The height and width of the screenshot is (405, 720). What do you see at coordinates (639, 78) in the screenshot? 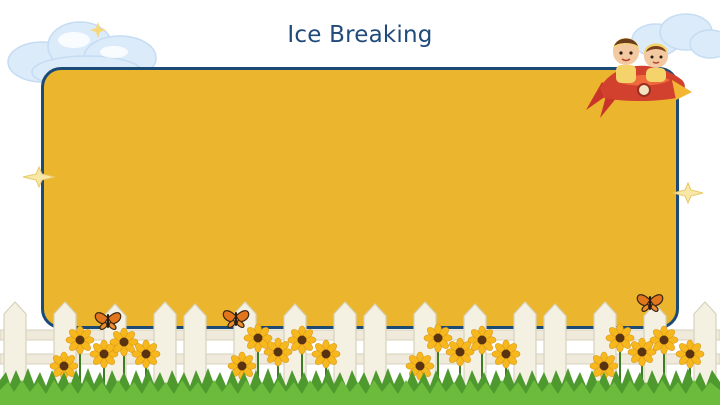
I see `kids-rocket` at bounding box center [639, 78].